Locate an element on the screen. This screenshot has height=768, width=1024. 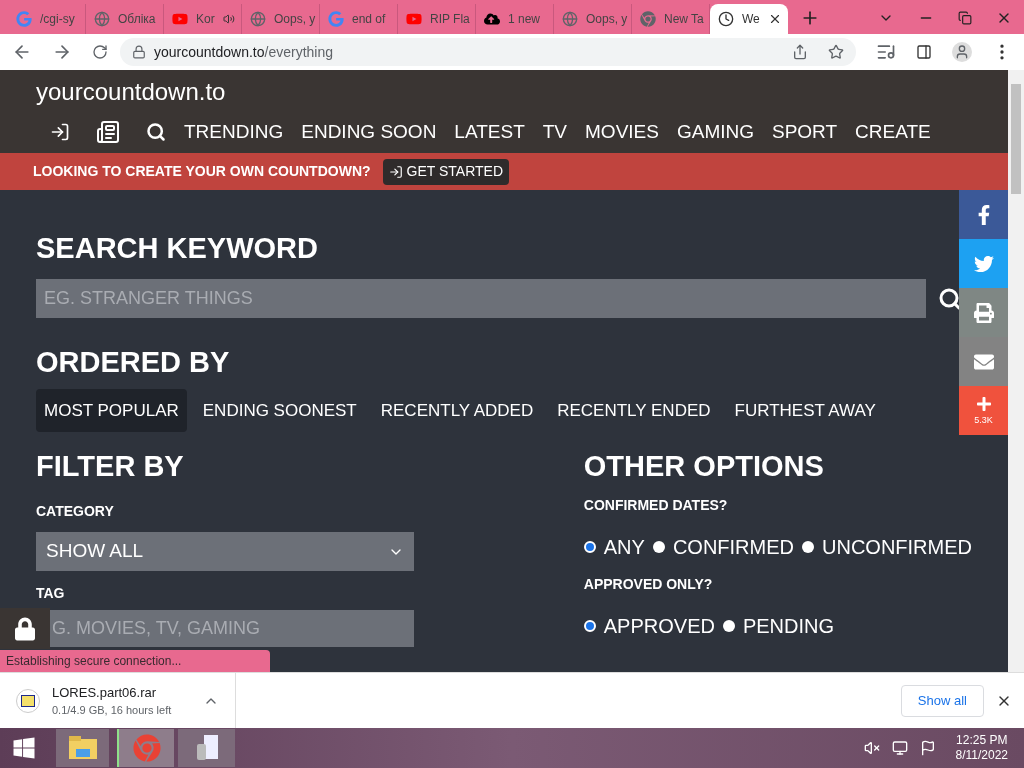
category-dropdown: SHOW ALL is located at coordinates (225, 551).